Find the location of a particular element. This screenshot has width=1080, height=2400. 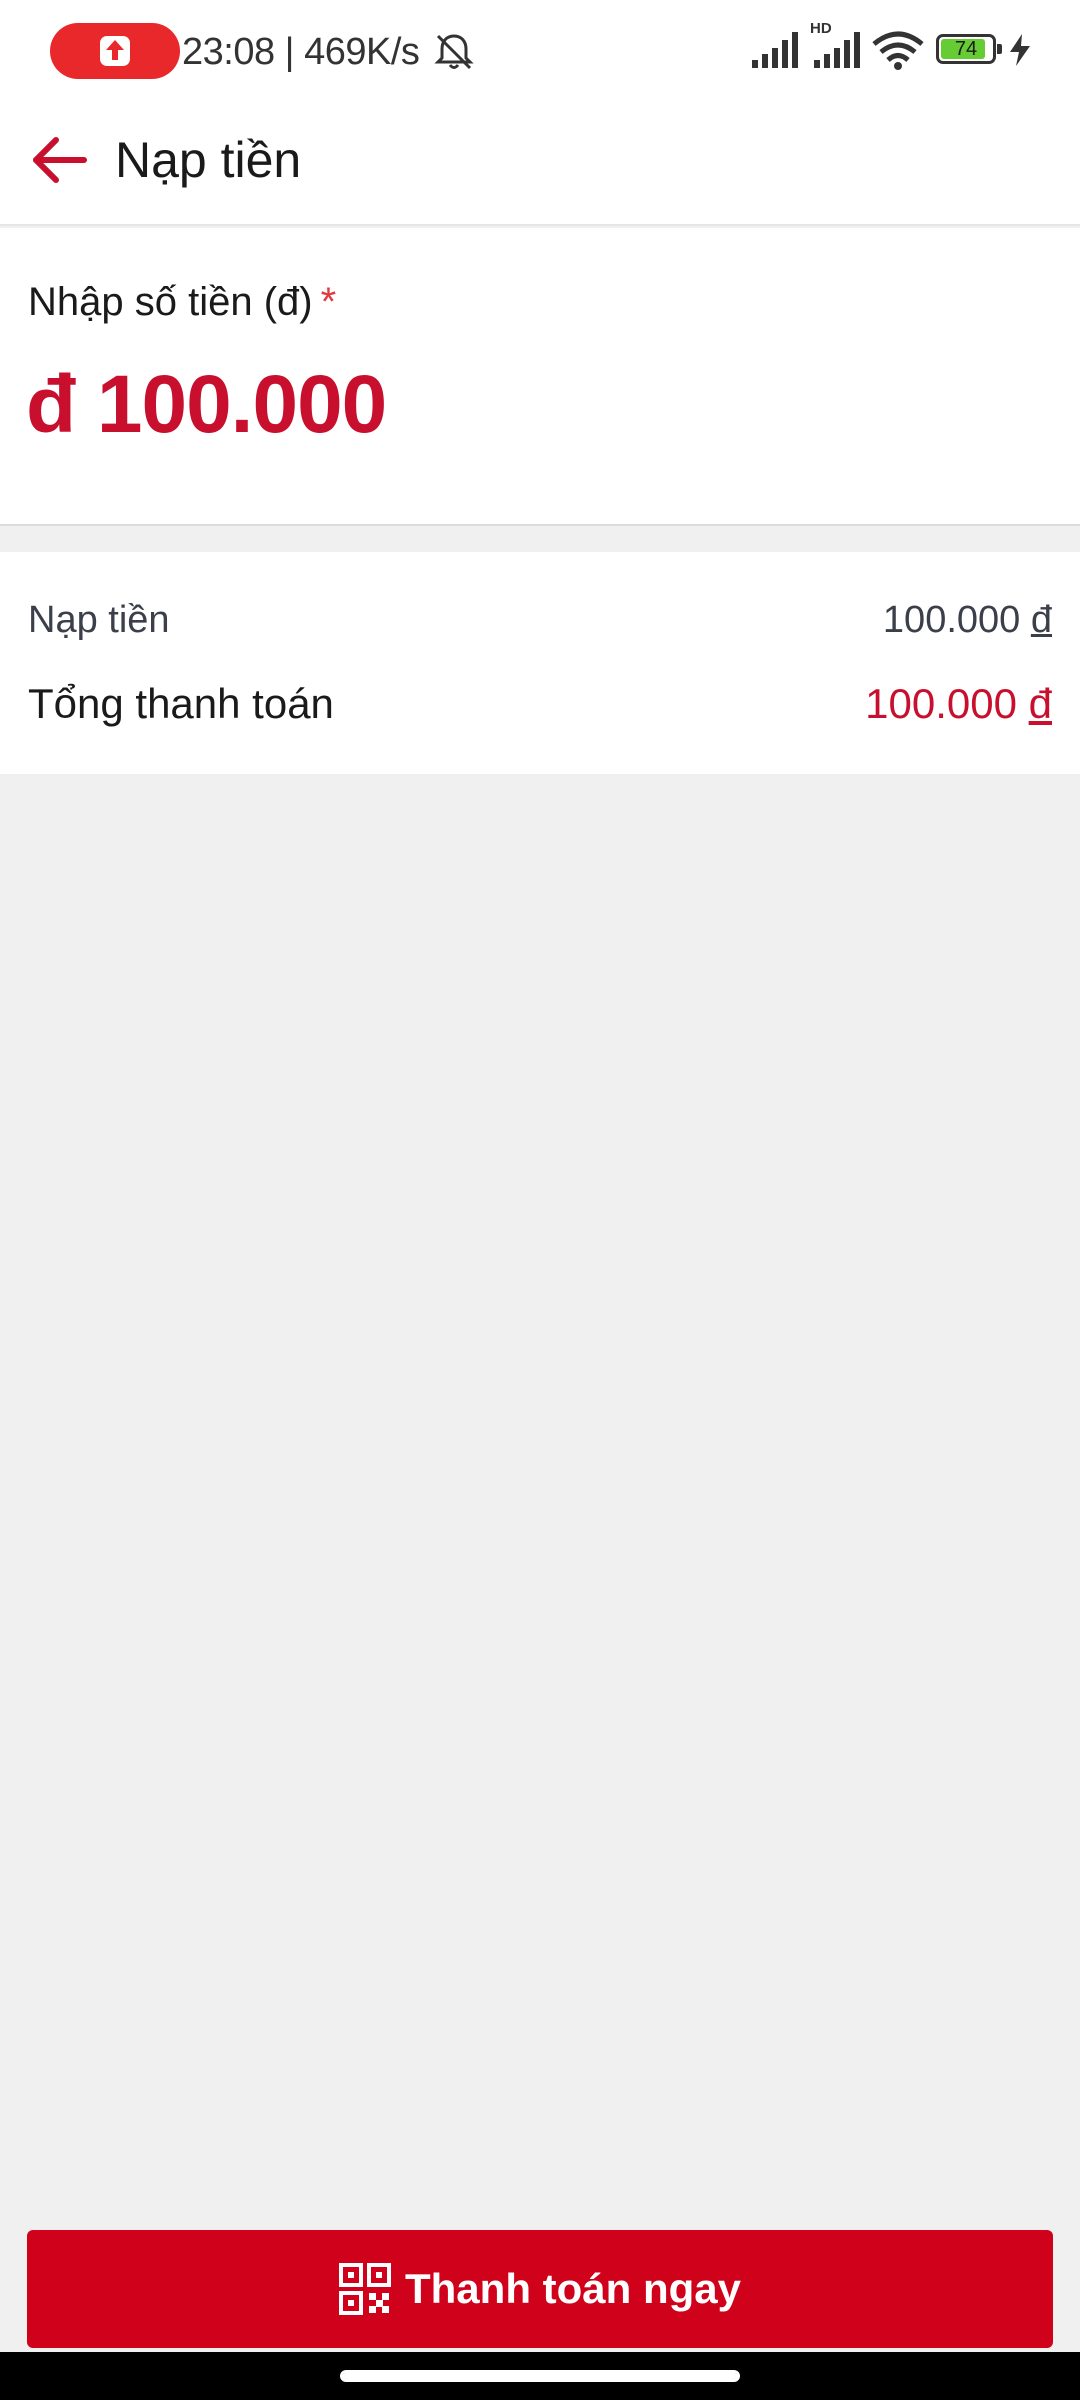

status-bar: 23:08 | 469K/s HD 74 is located at coordinates (540, 50).